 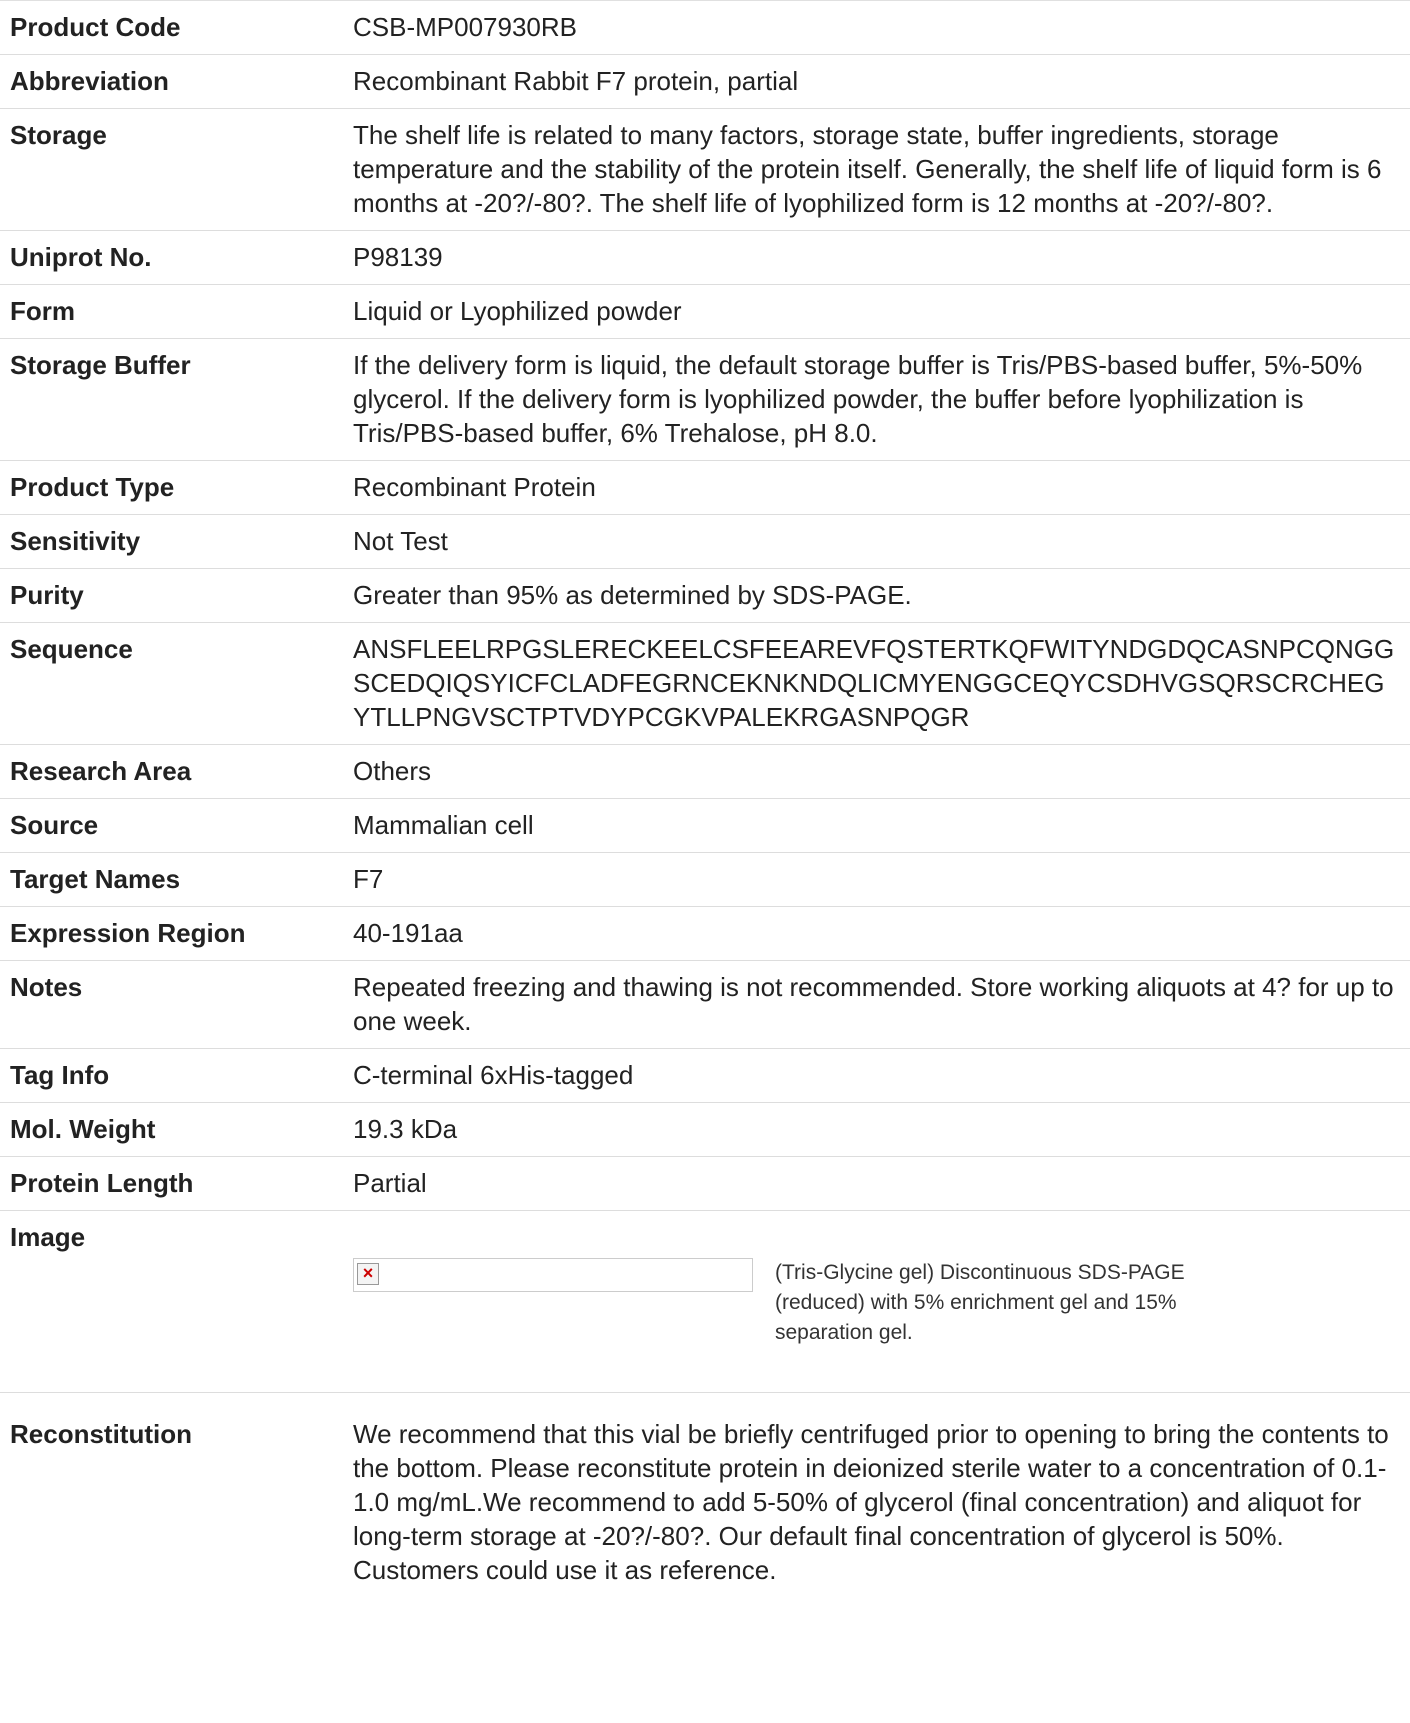 What do you see at coordinates (881, 487) in the screenshot?
I see `spec-value: Recombinant Protein` at bounding box center [881, 487].